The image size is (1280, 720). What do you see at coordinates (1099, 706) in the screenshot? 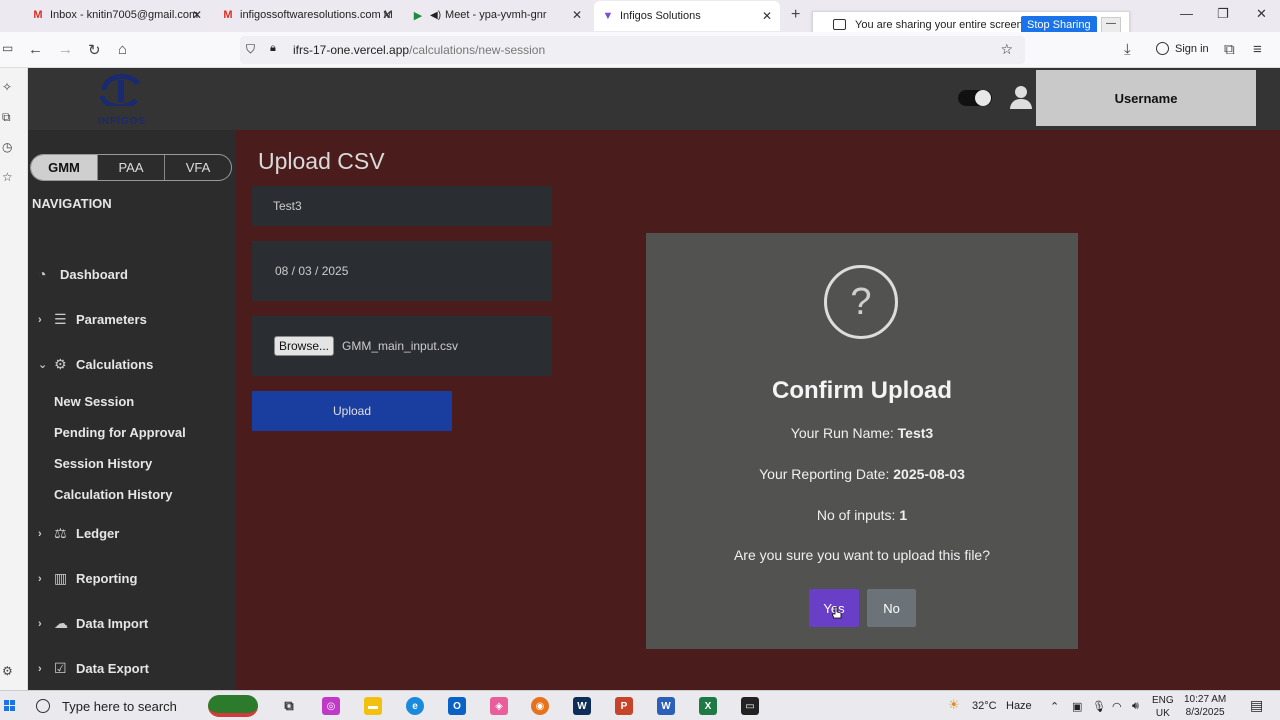
I see `microphone-icon: 🎙︎` at bounding box center [1099, 706].